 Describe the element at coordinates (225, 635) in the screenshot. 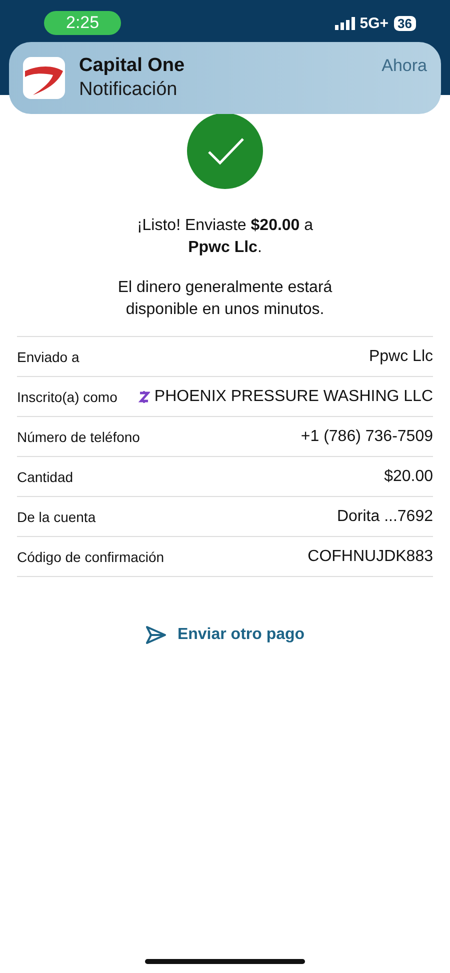

I see `send-another-payment-link: Enviar otro pago` at that location.